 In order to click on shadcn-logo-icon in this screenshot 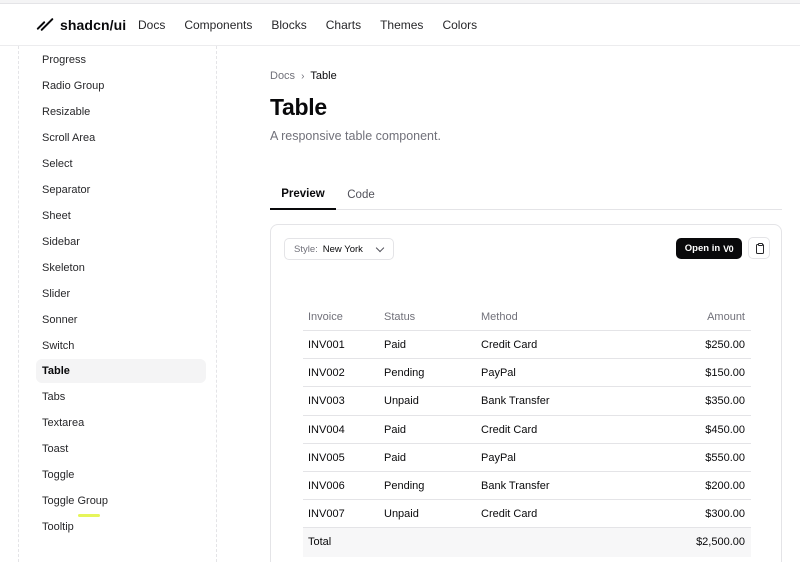, I will do `click(45, 25)`.